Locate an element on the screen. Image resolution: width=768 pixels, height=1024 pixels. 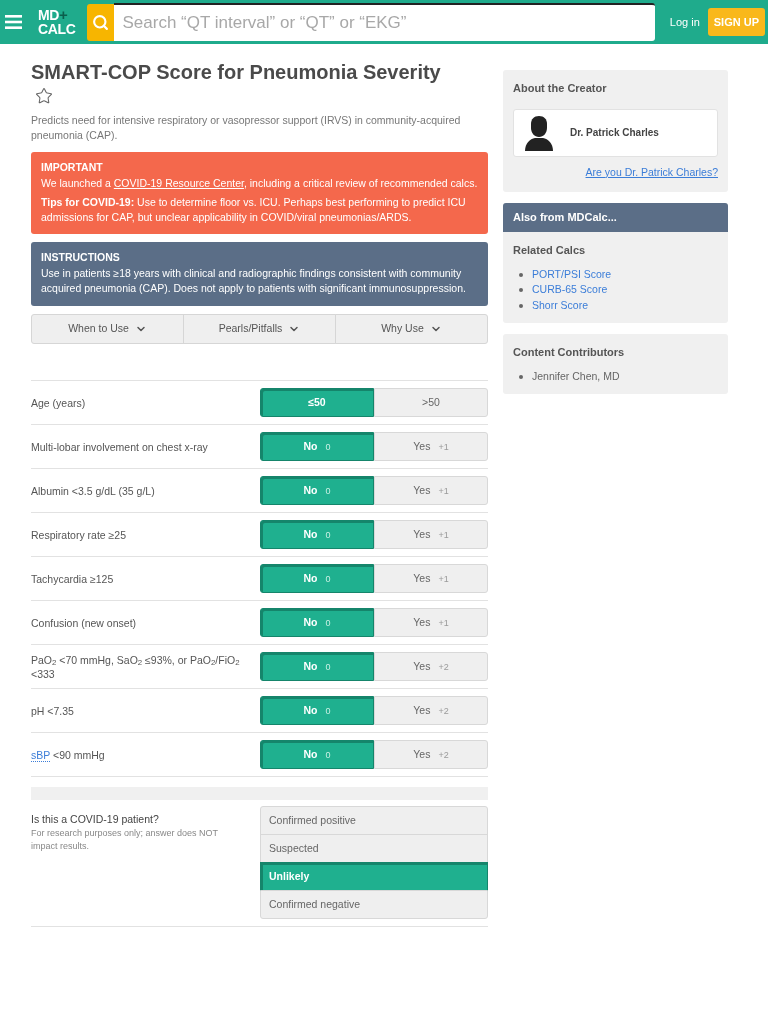
answer-option: Suspected is located at coordinates (374, 848).